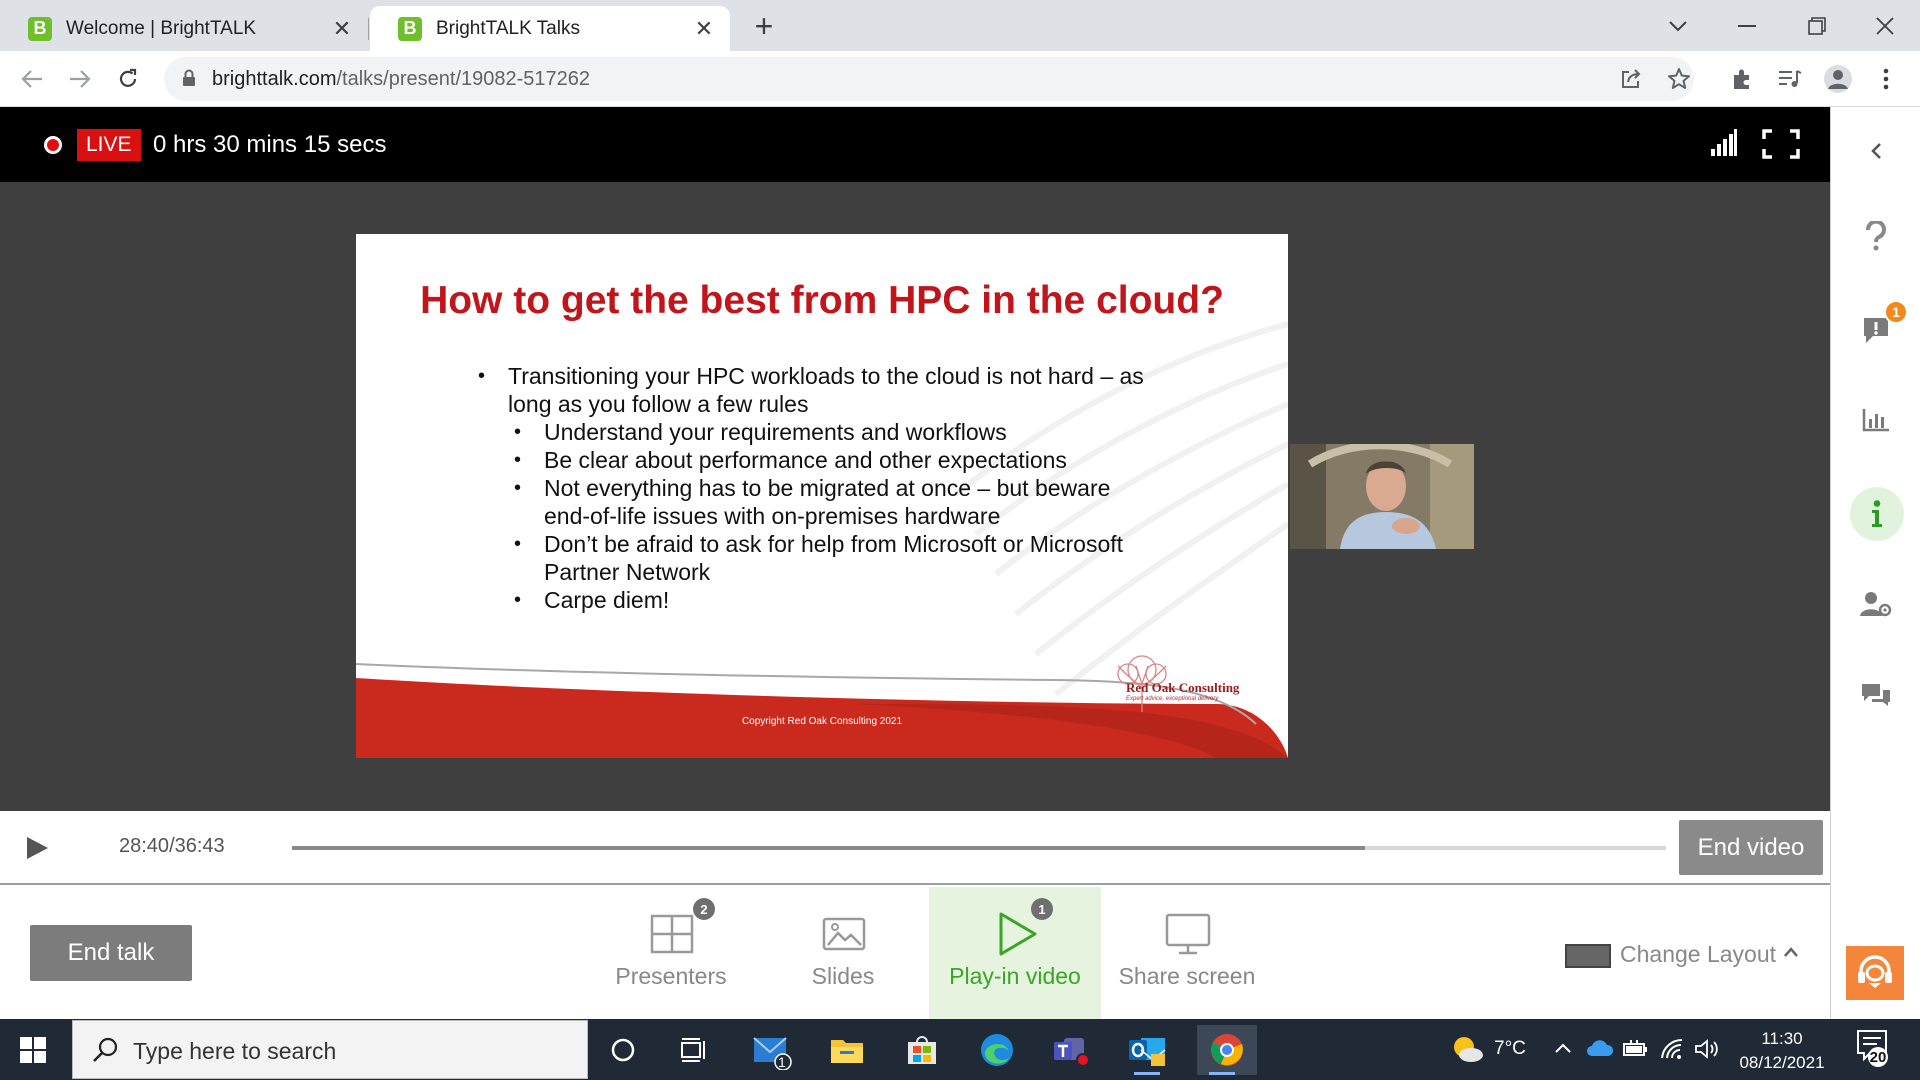 The height and width of the screenshot is (1080, 1920). I want to click on taskbar-search-placeholder: Type here to search, so click(235, 1051).